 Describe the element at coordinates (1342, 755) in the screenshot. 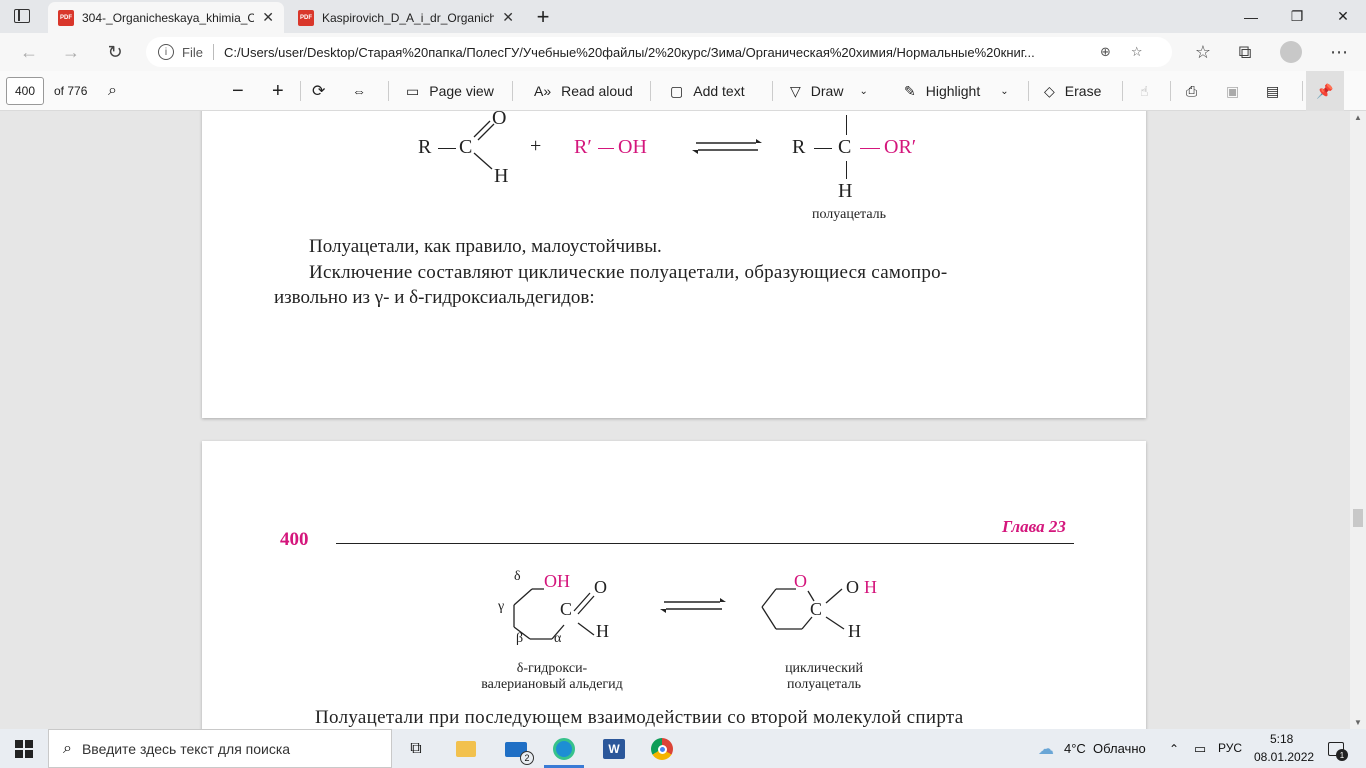

I see `notification-count: 1` at that location.